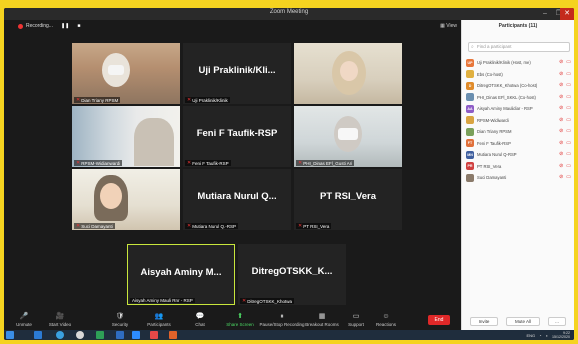 The image size is (578, 344). I want to click on participant-tile: PT RSI_Vera ✕ PT RSI_Vera, so click(348, 199).